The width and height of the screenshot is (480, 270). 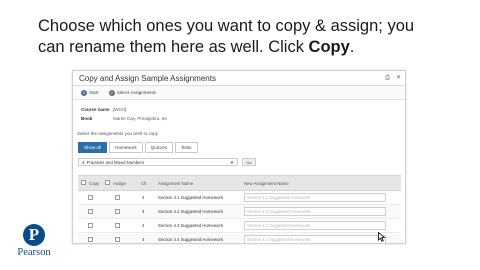 I want to click on new-name-input: Section 4.3 Suggested Homework, so click(x=315, y=225).